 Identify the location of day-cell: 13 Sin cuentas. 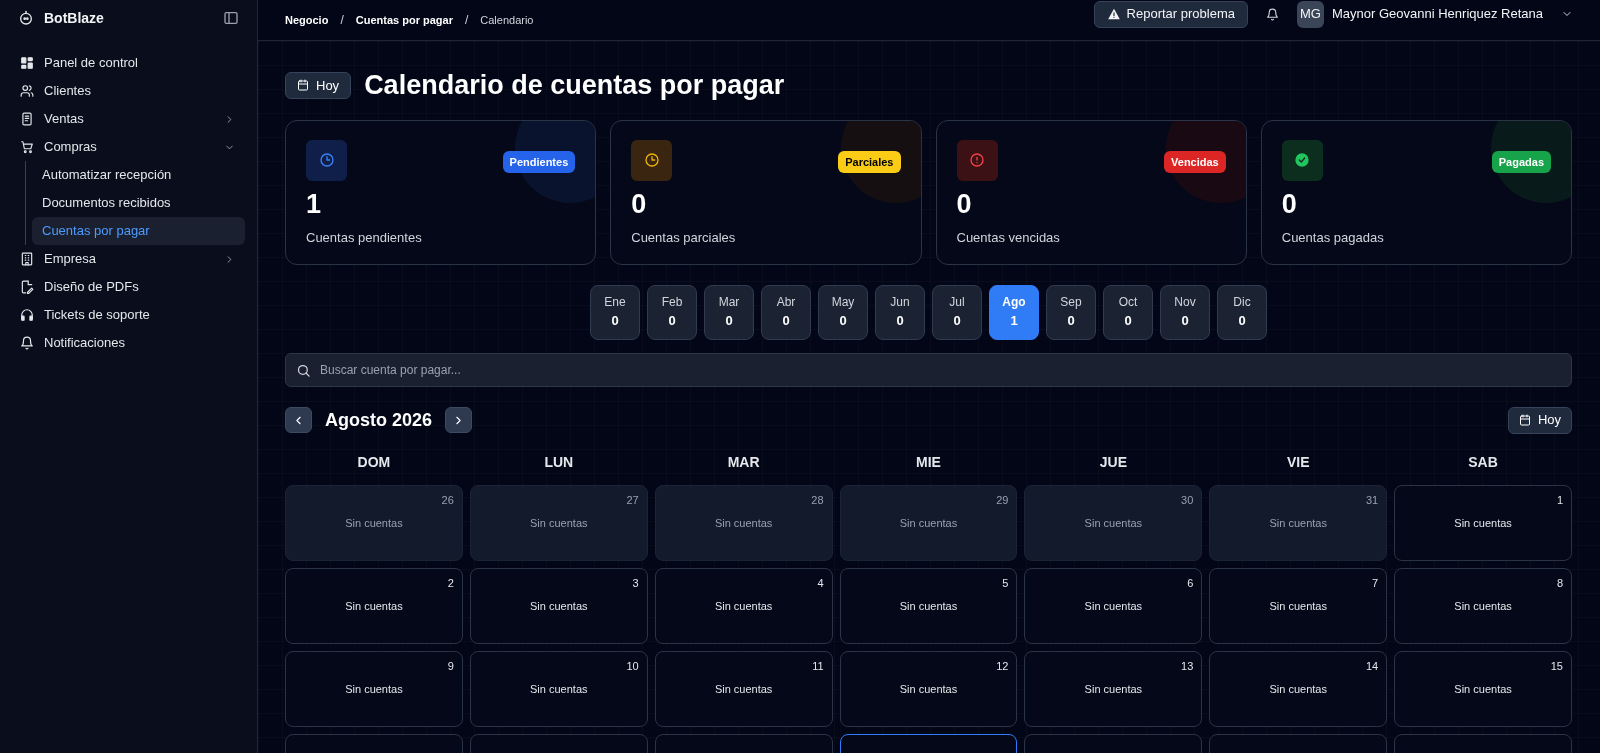
(1113, 688).